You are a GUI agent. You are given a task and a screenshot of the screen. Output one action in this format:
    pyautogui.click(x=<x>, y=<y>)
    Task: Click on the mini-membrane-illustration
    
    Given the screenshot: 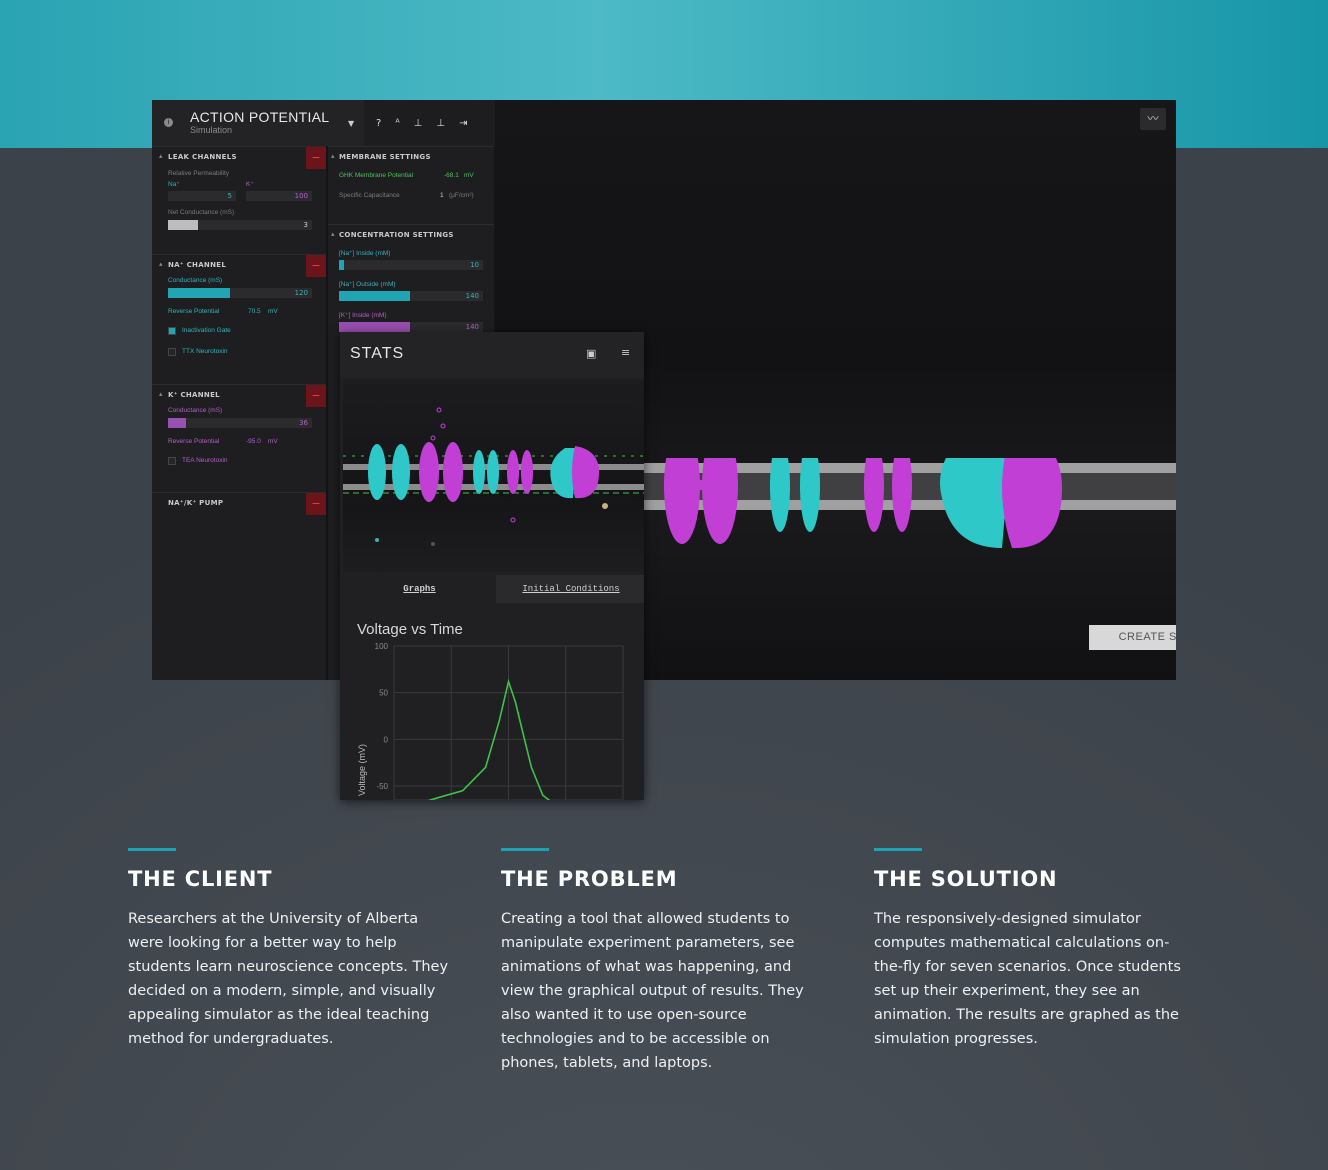 What is the action you would take?
    pyautogui.click(x=493, y=476)
    